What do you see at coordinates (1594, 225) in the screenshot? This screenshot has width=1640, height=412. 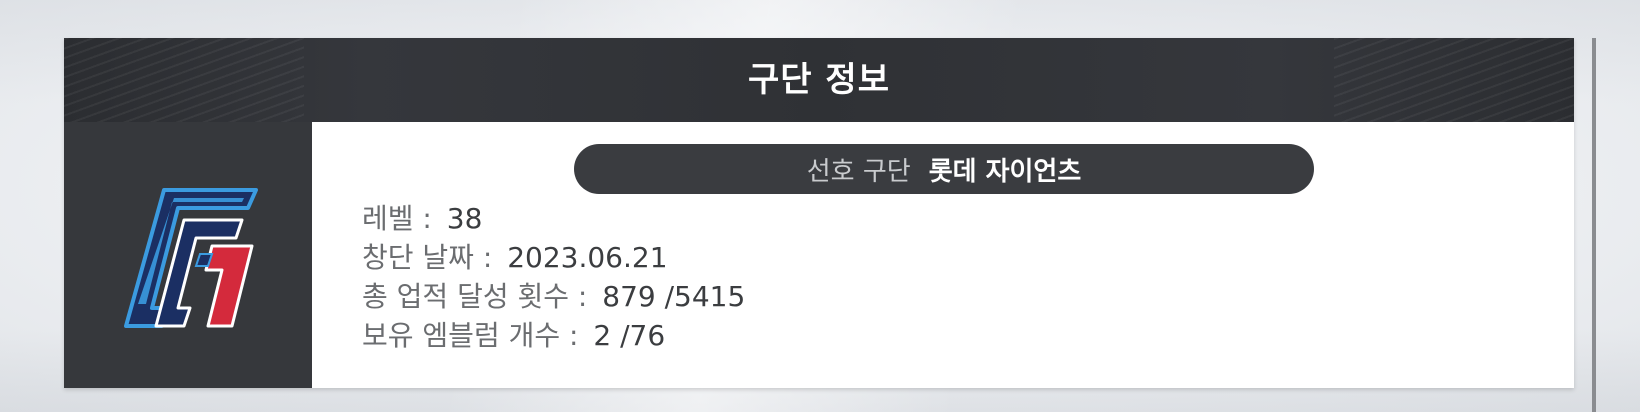 I see `scrollbar` at bounding box center [1594, 225].